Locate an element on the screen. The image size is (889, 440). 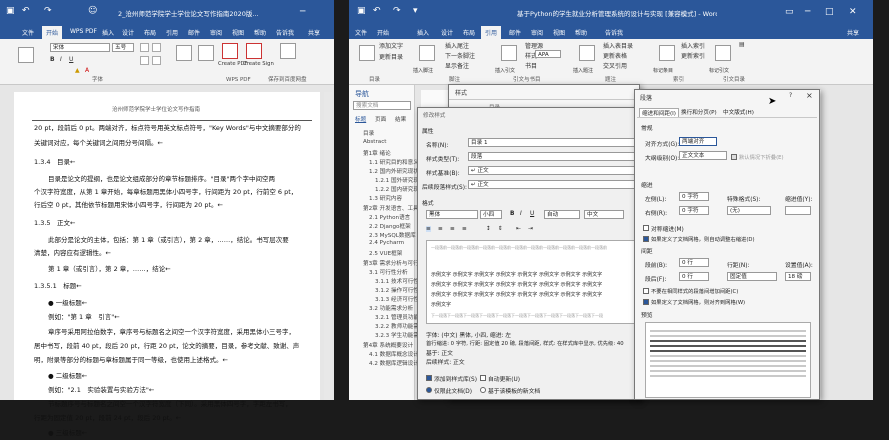
nav-heading-item: 2.3 MySQL数据库 is located at coordinates (392, 235).